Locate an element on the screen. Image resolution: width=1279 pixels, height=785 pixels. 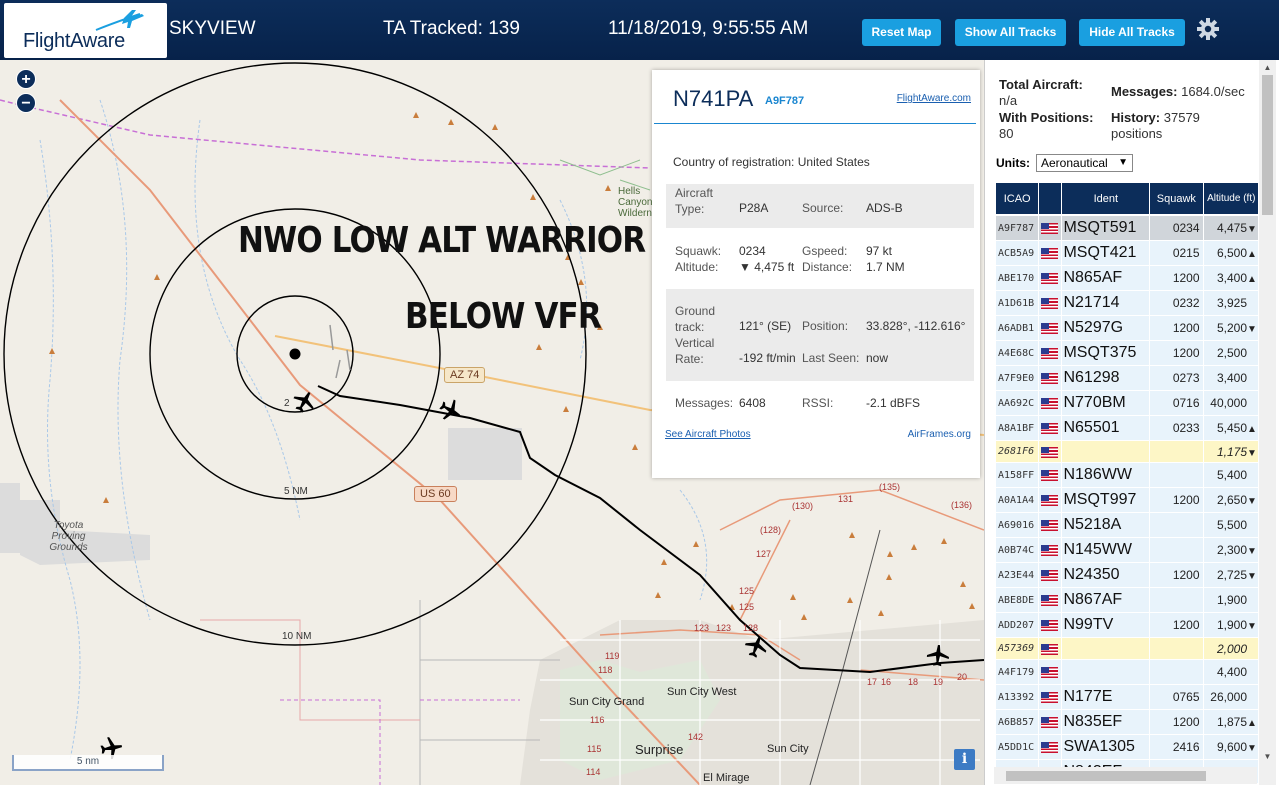
table-row: A4F179 4,400 is located at coordinates (1127, 672).